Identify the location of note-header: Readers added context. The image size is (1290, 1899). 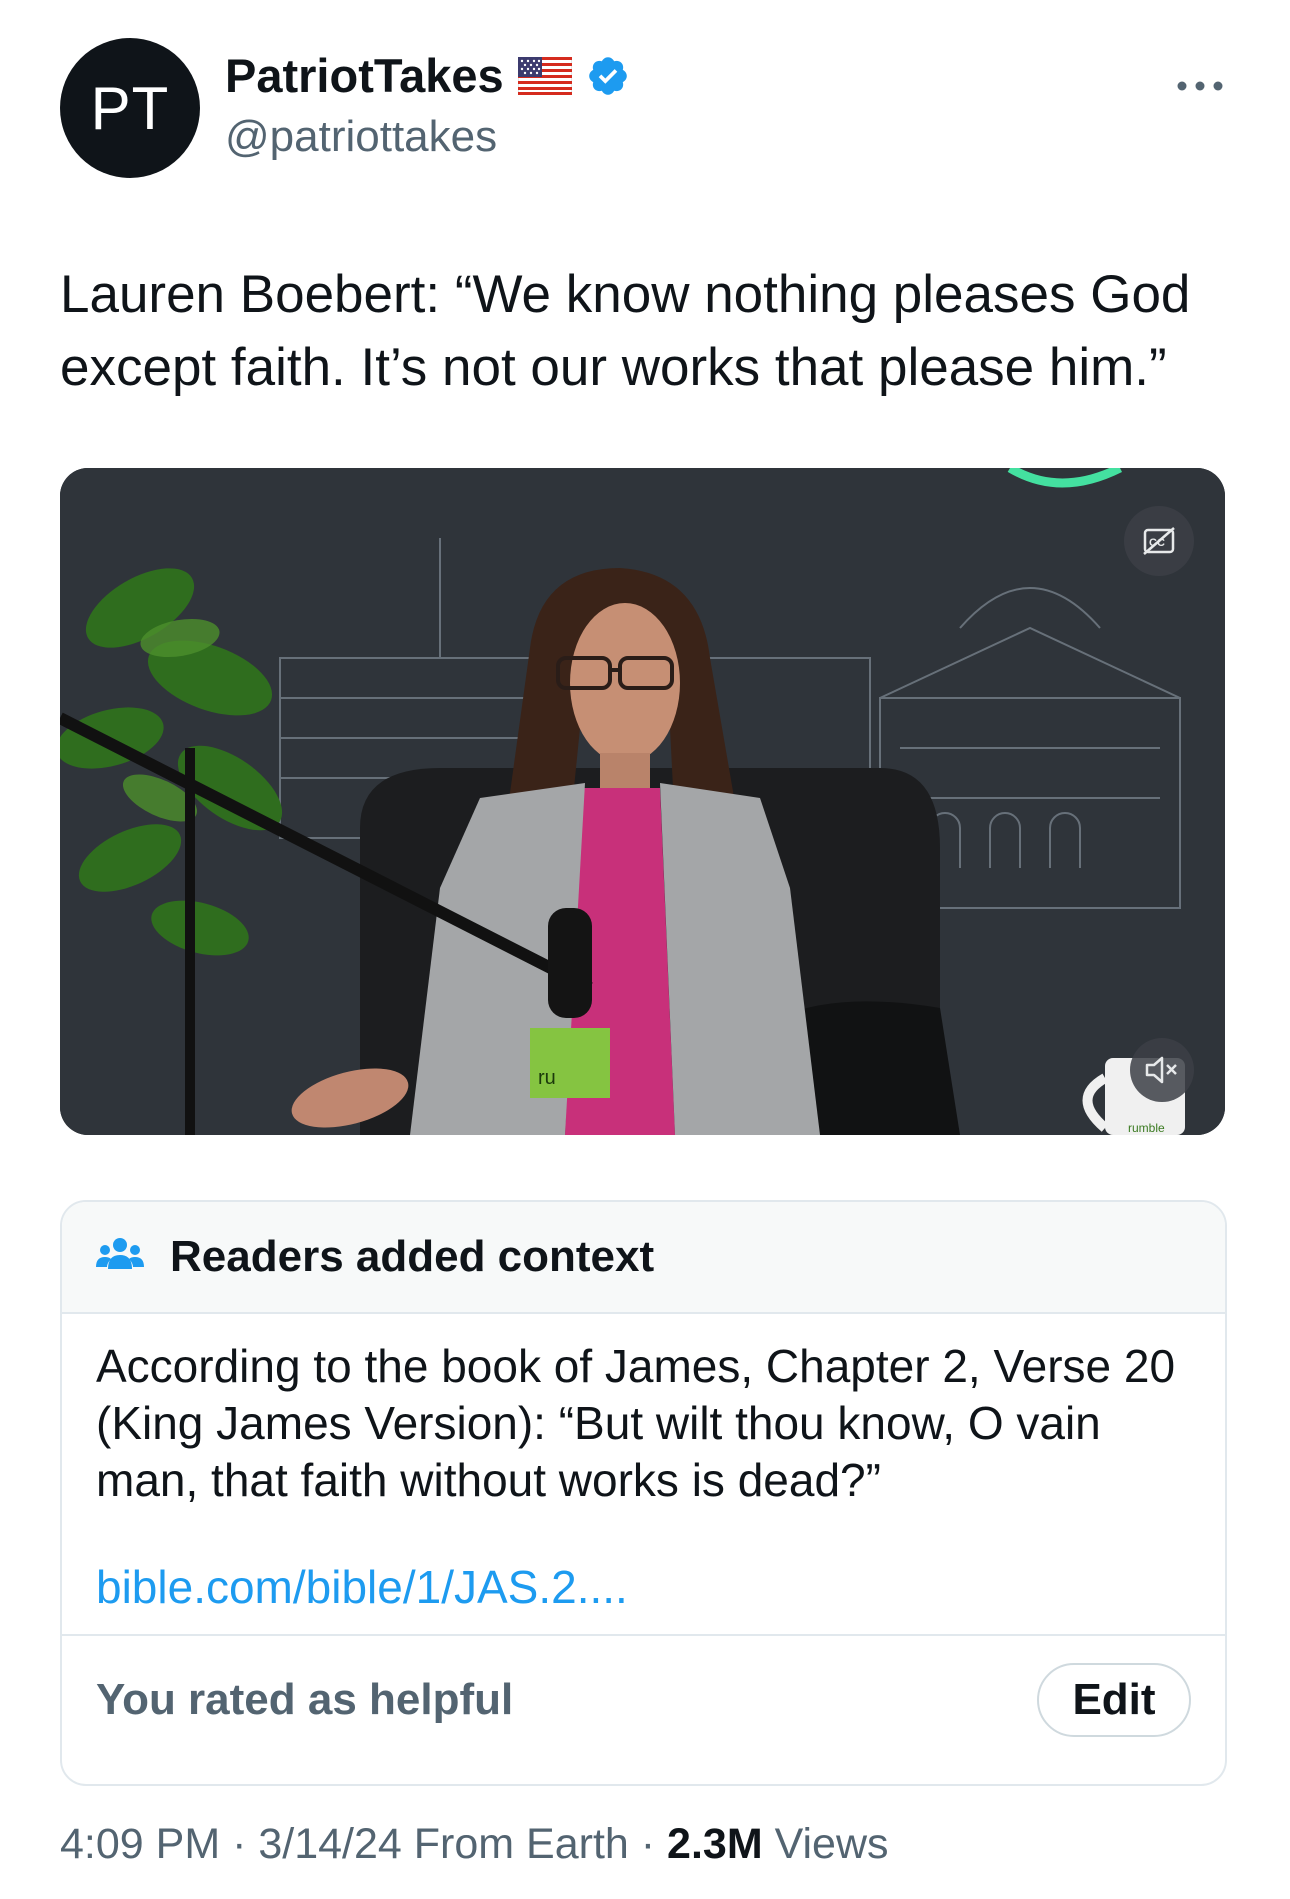
(643, 1258).